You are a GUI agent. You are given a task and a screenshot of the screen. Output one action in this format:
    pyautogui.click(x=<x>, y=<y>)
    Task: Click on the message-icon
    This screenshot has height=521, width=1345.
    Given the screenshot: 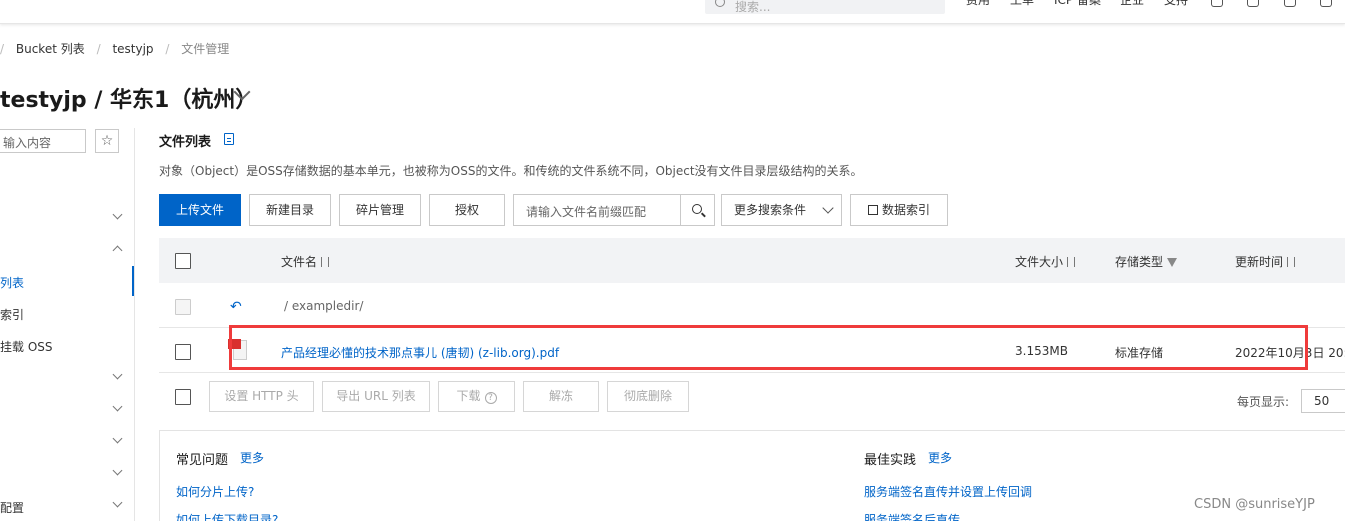 What is the action you would take?
    pyautogui.click(x=1253, y=3)
    